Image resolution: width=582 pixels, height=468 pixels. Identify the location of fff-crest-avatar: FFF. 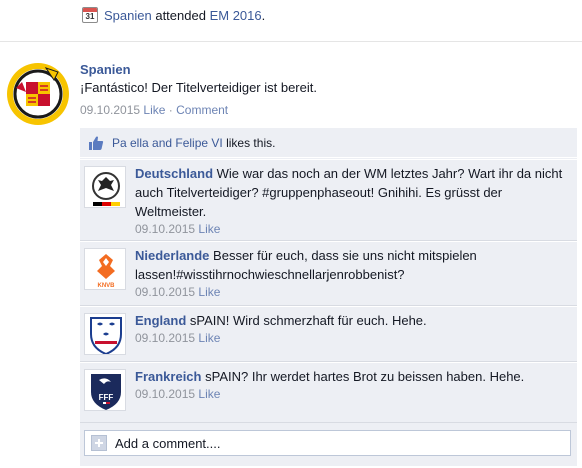
(105, 390).